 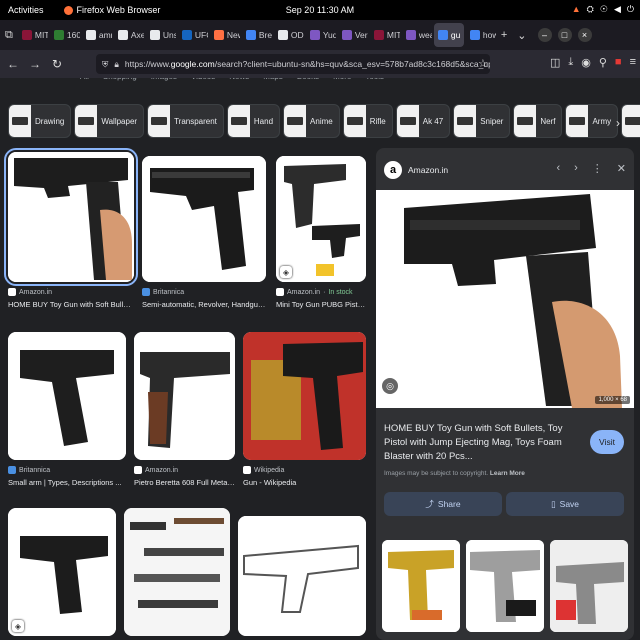 What do you see at coordinates (555, 62) in the screenshot?
I see `pocket-icon: ◫` at bounding box center [555, 62].